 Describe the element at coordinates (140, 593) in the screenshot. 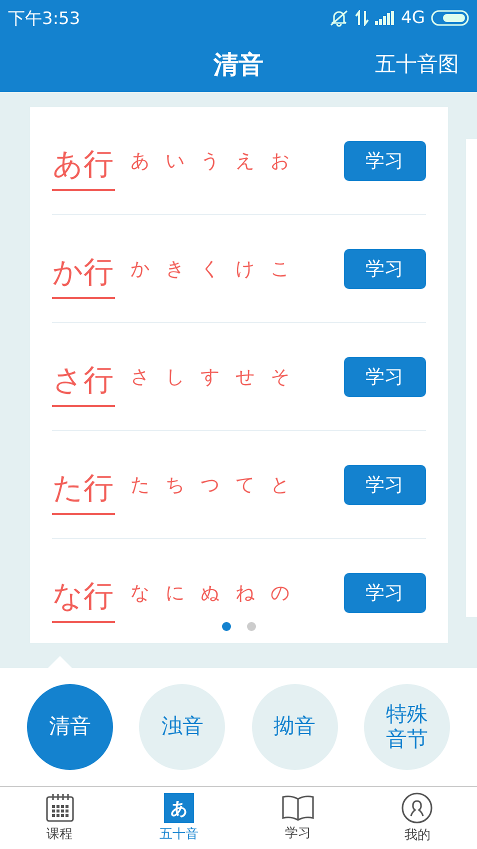

I see `kana-character: な` at that location.